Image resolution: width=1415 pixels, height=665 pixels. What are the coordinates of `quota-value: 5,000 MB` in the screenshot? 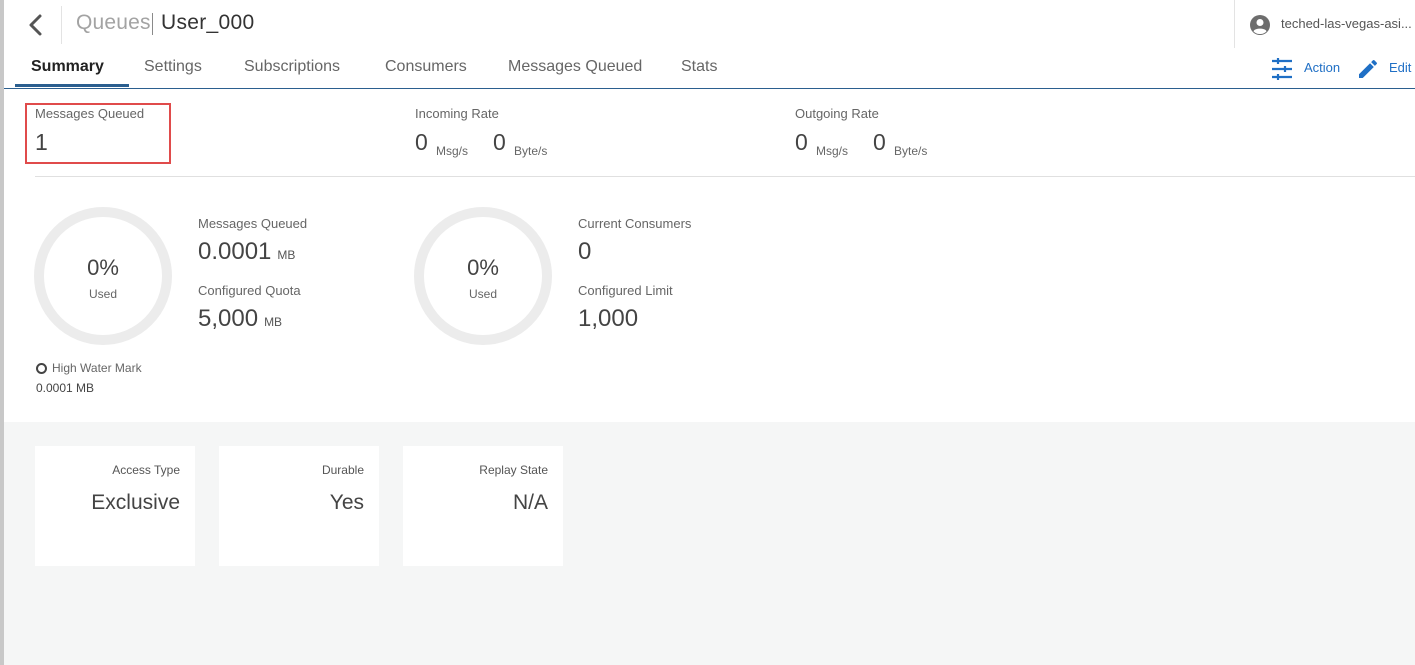 It's located at (240, 319).